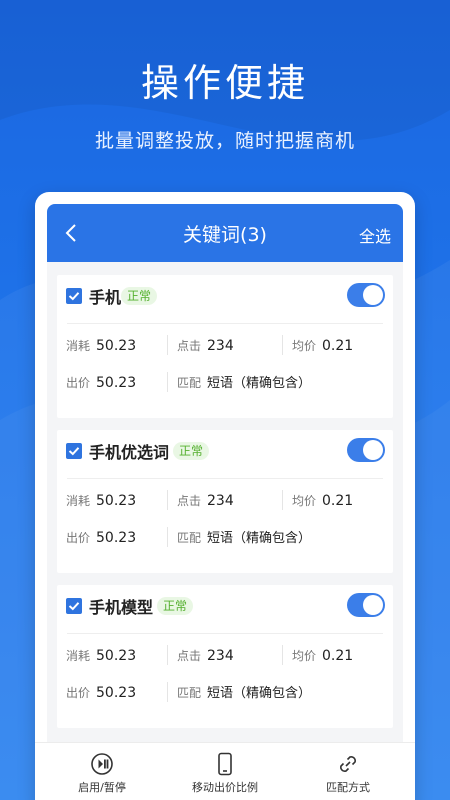 The height and width of the screenshot is (800, 450). What do you see at coordinates (375, 235) in the screenshot?
I see `select-all-button: 全选` at bounding box center [375, 235].